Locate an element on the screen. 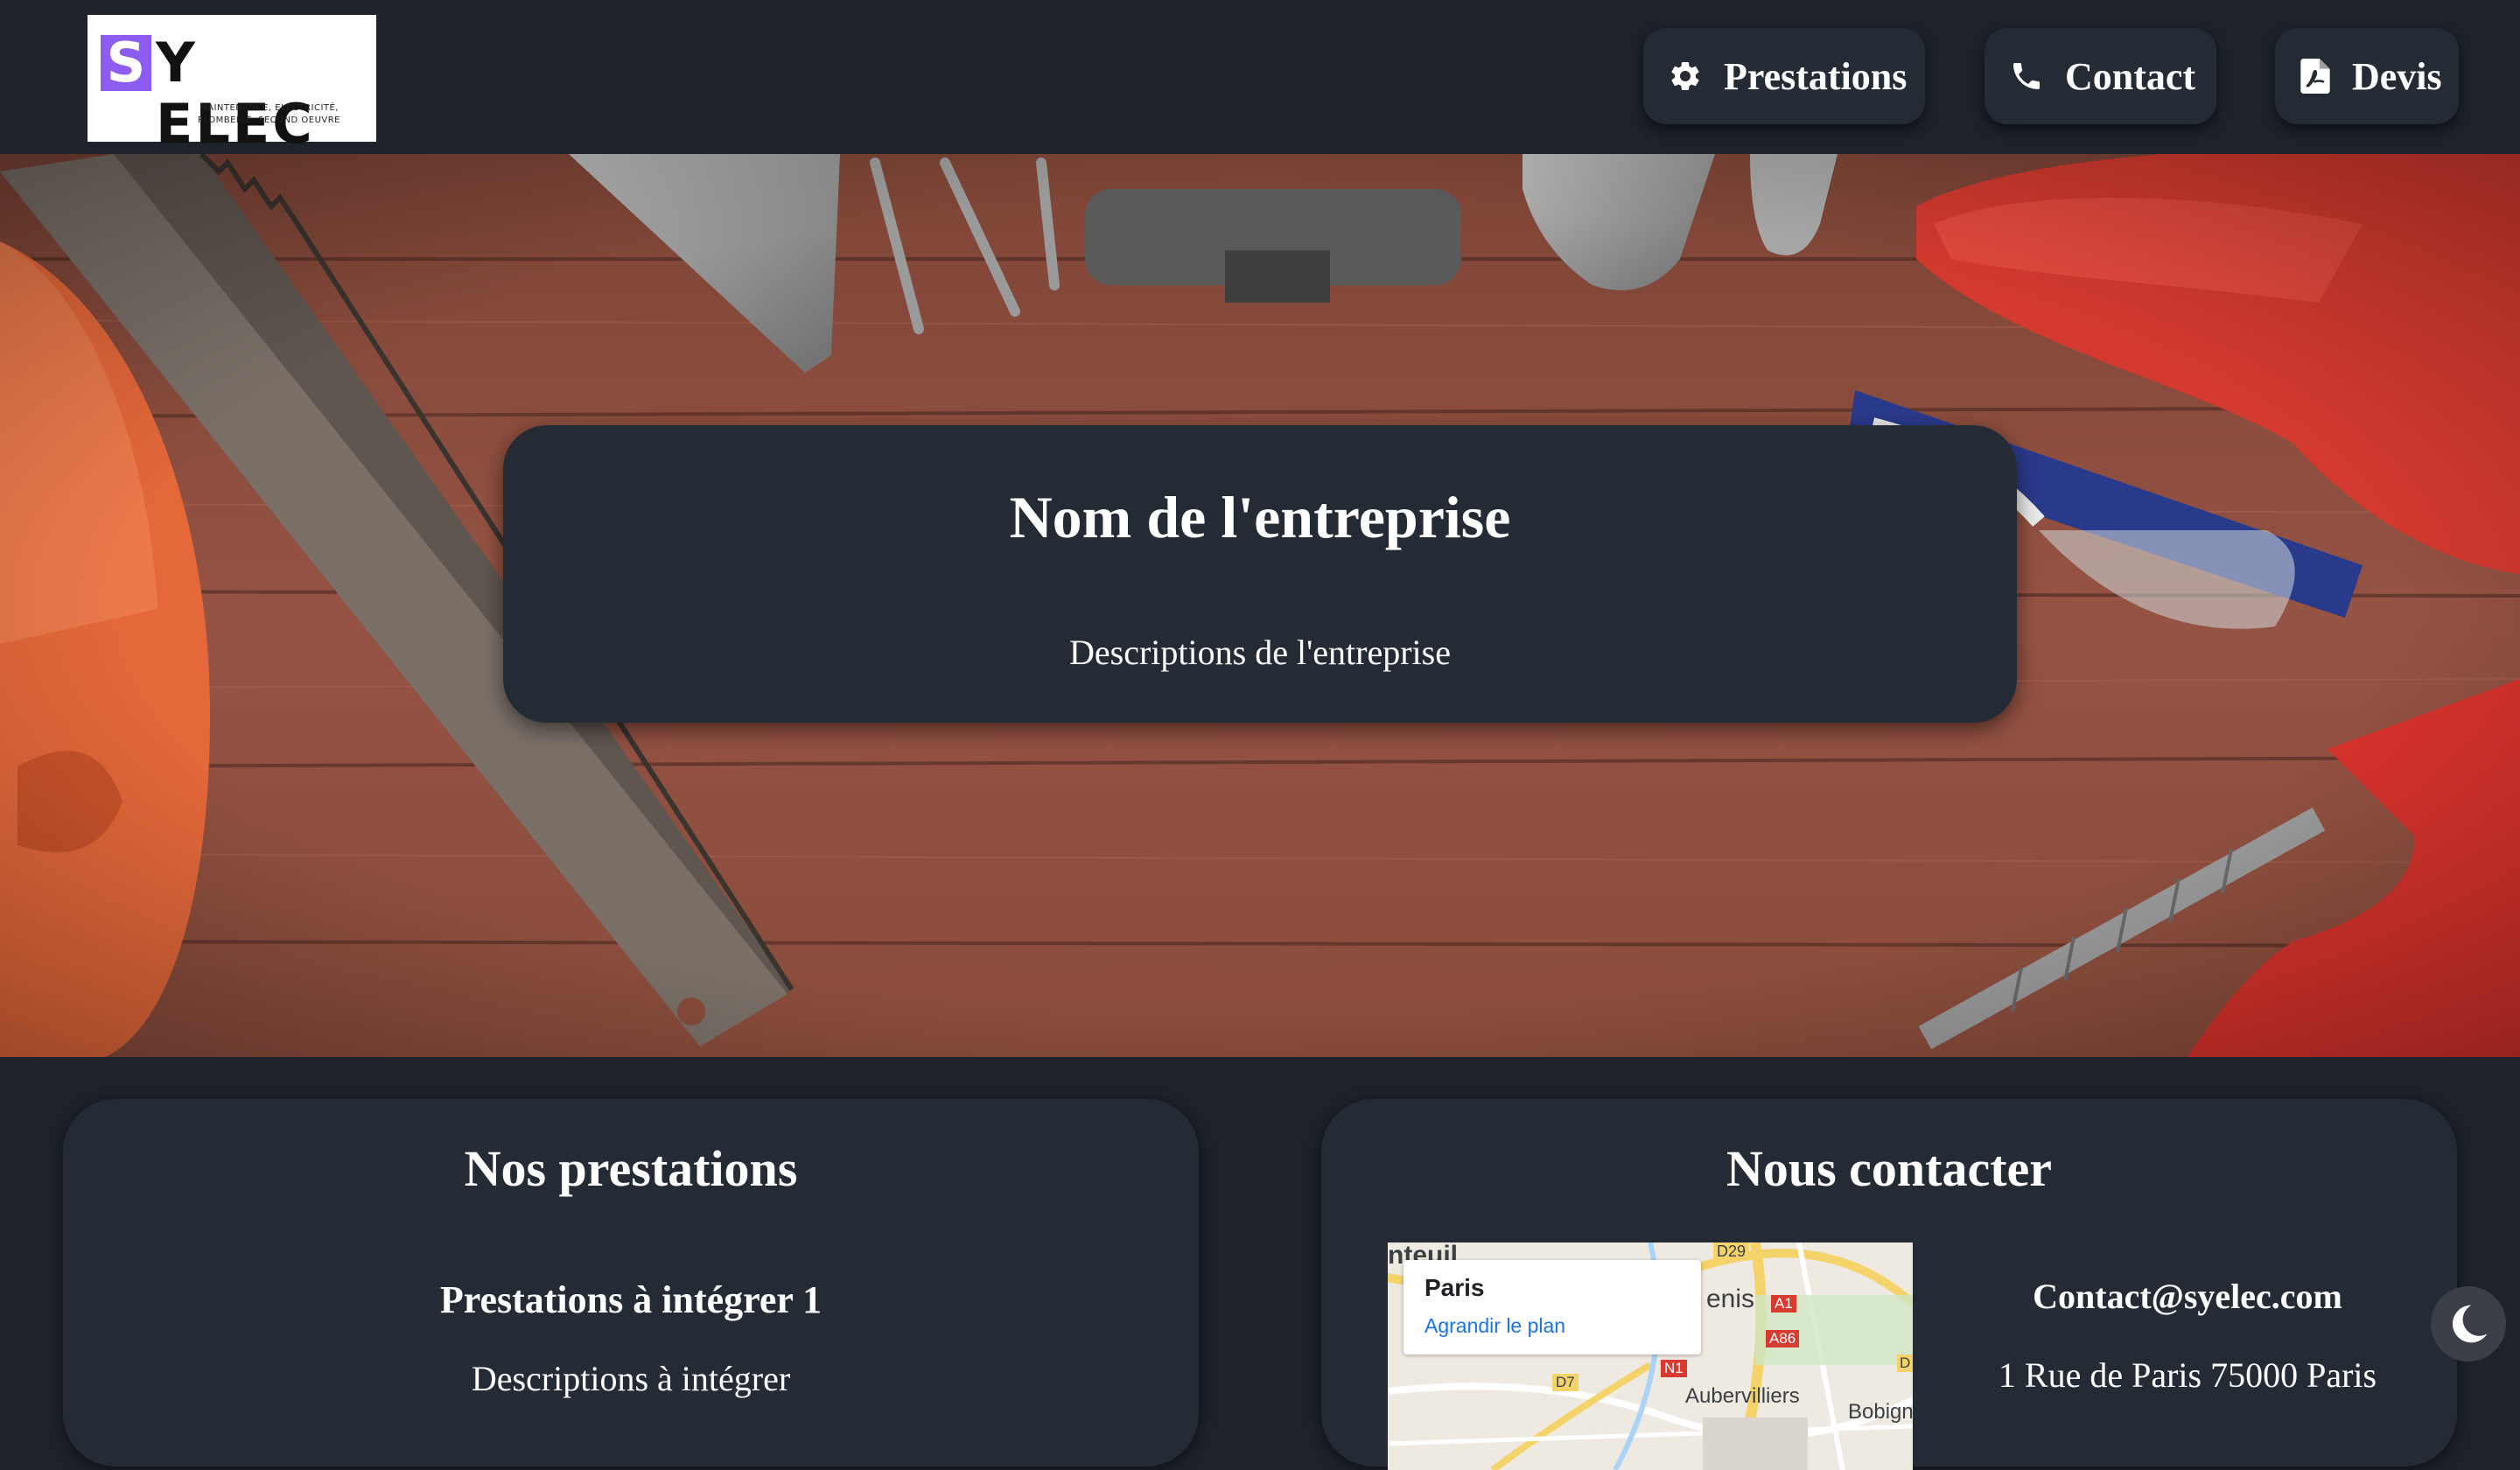  logo-letter-badge: S is located at coordinates (126, 63).